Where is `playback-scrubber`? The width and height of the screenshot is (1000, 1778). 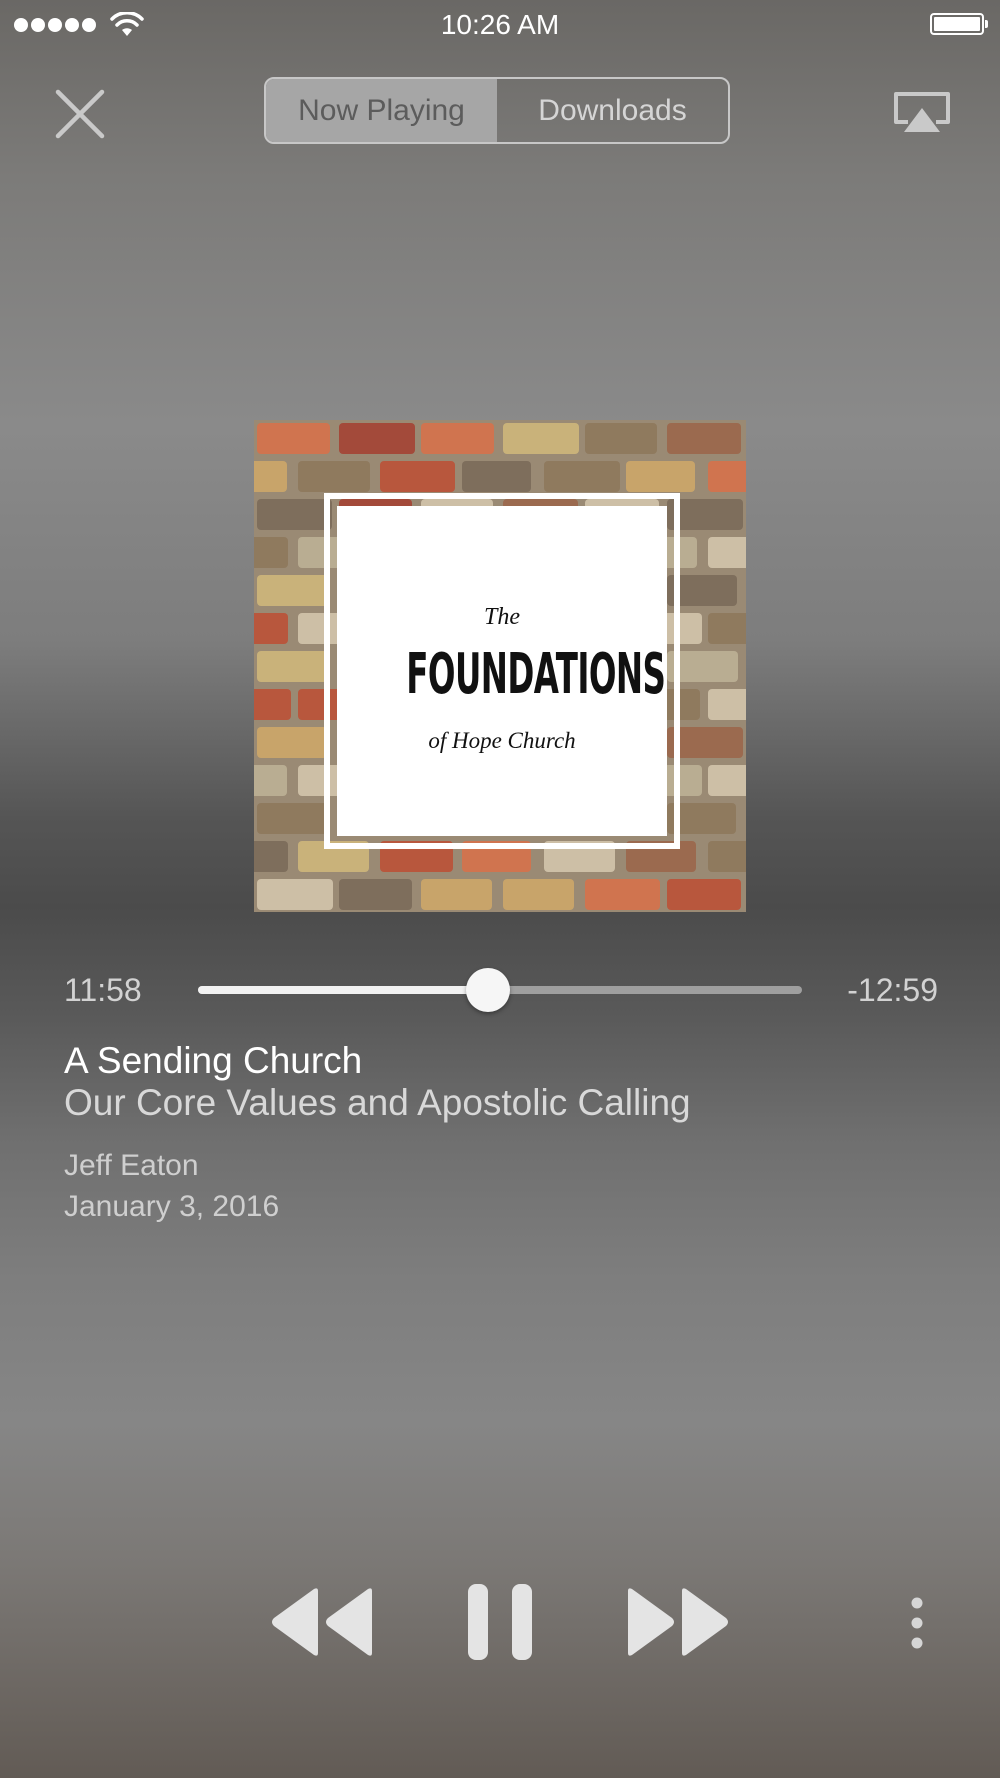
playback-scrubber is located at coordinates (500, 990).